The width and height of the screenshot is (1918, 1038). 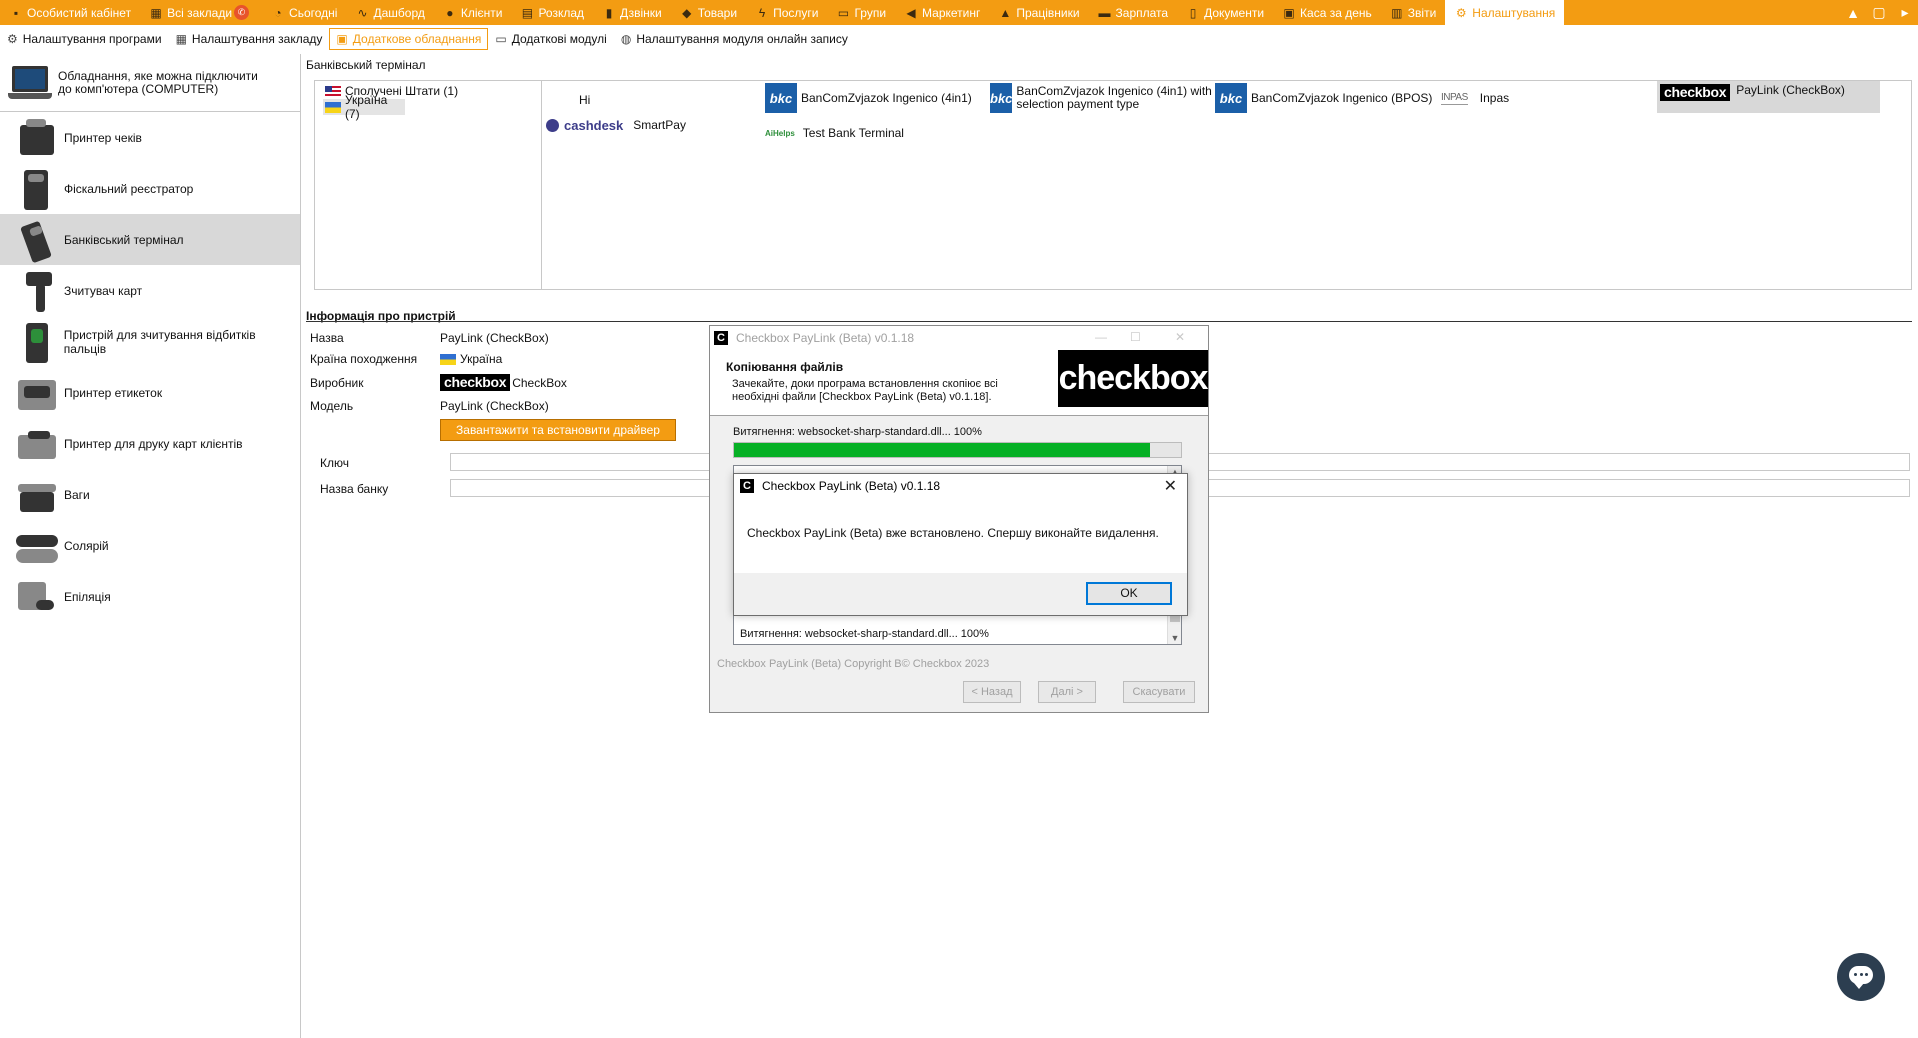 I want to click on installer-titlebar: C Checkbox PayLink (Beta) v0.1.18 — ☐ ✕, so click(x=959, y=338).